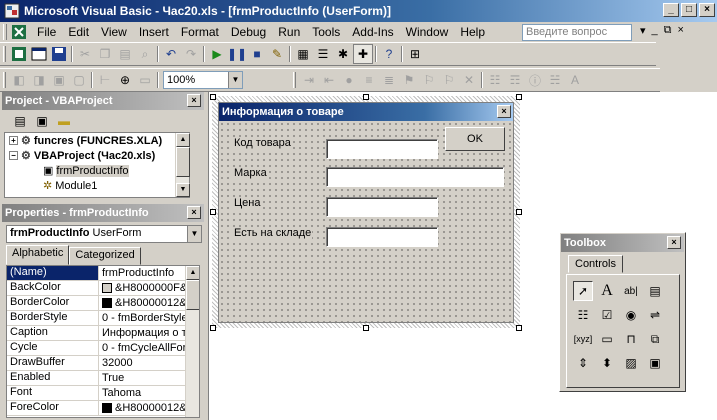 This screenshot has height=420, width=717. Describe the element at coordinates (194, 100) in the screenshot. I see `project-close-button: ×` at that location.